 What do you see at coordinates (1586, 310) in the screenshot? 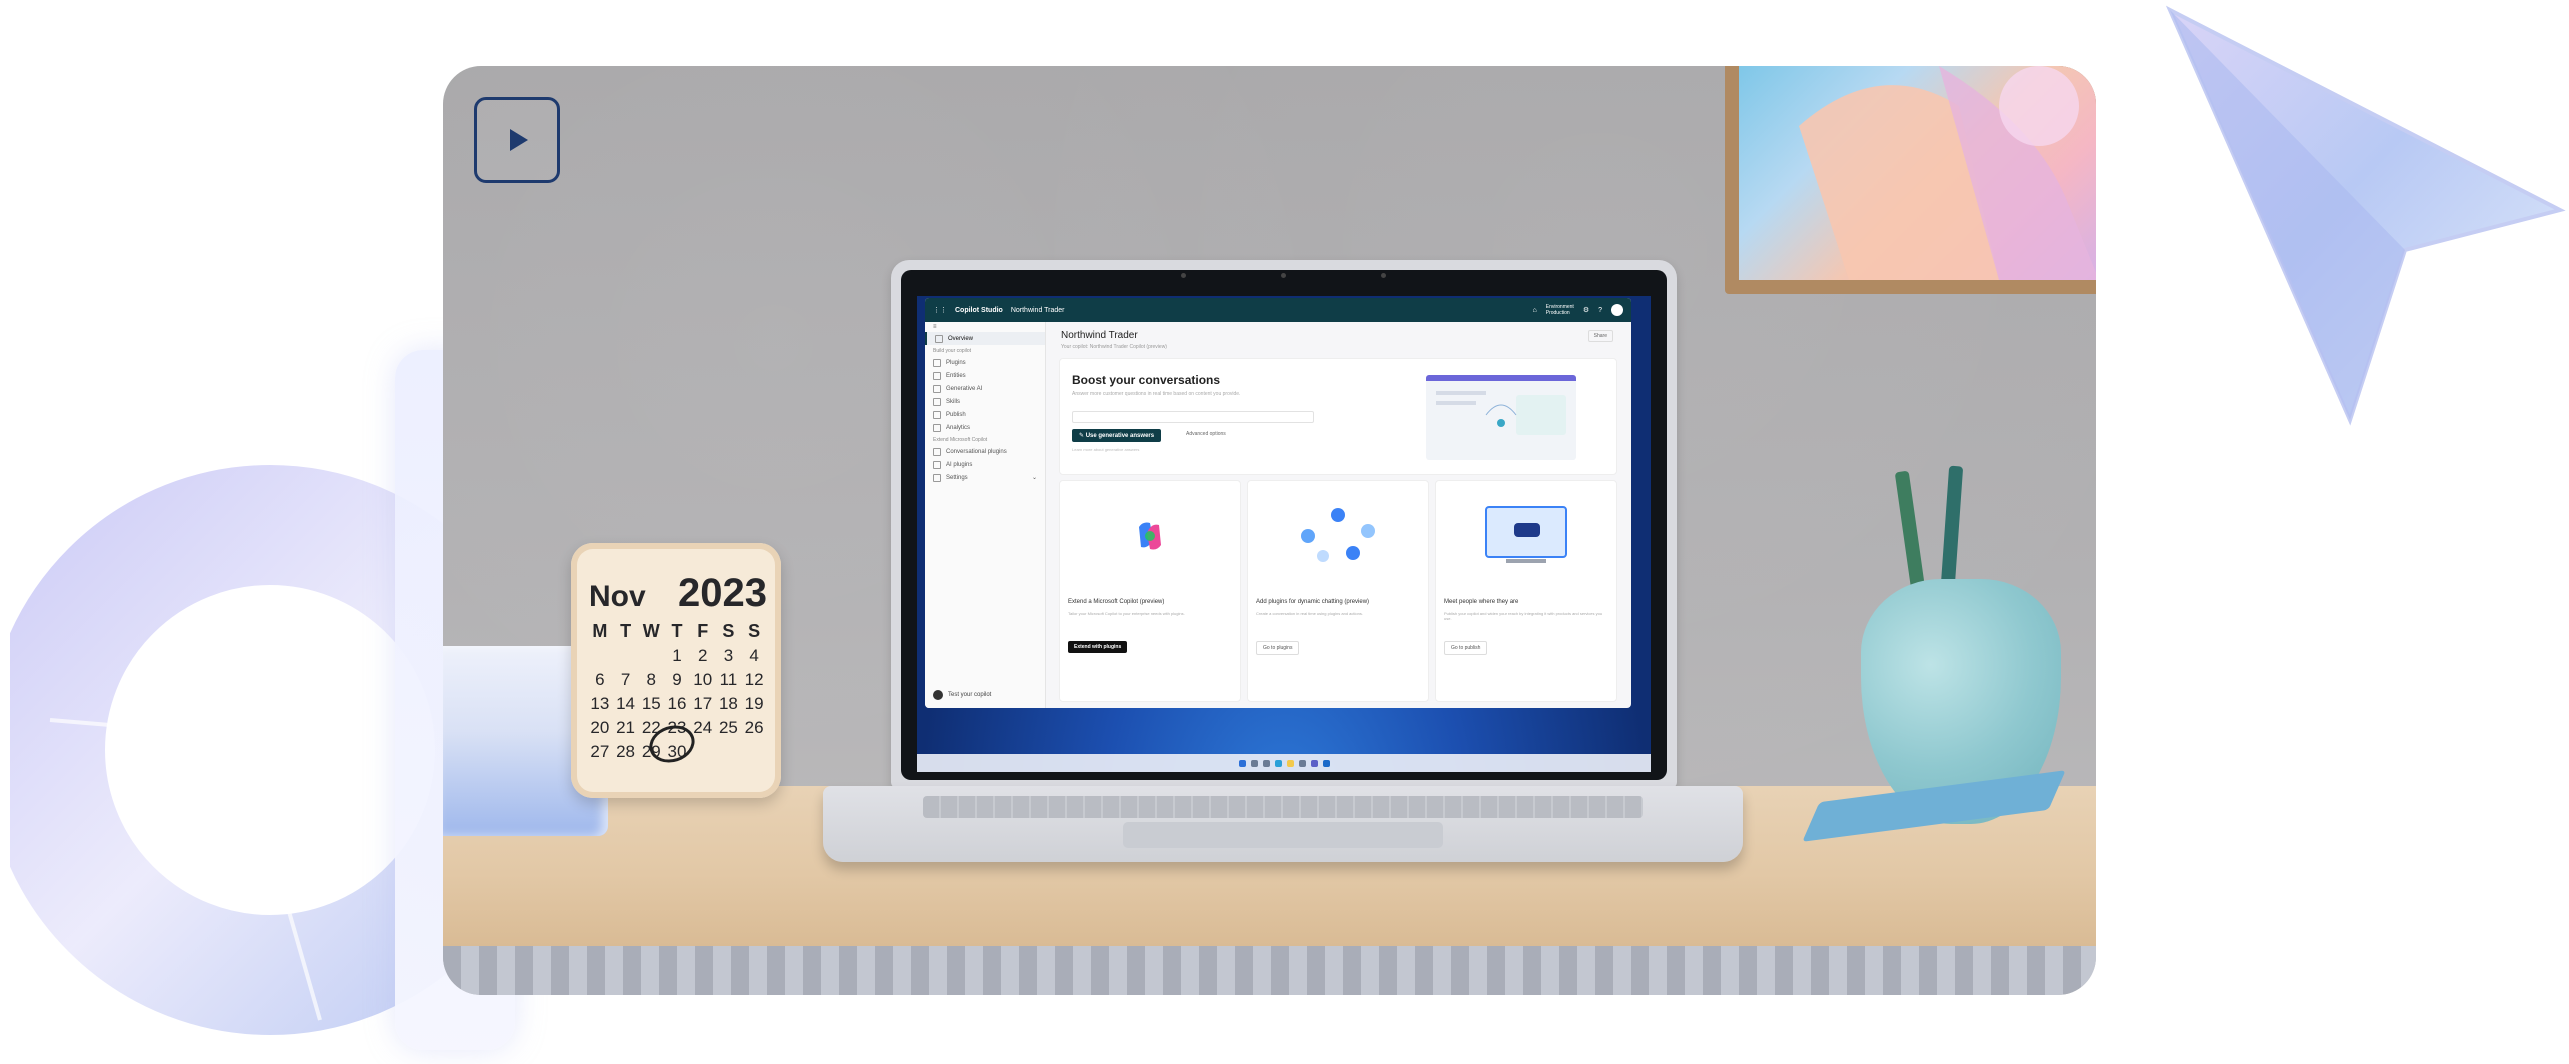
I see `settings-icon: ⚙` at bounding box center [1586, 310].